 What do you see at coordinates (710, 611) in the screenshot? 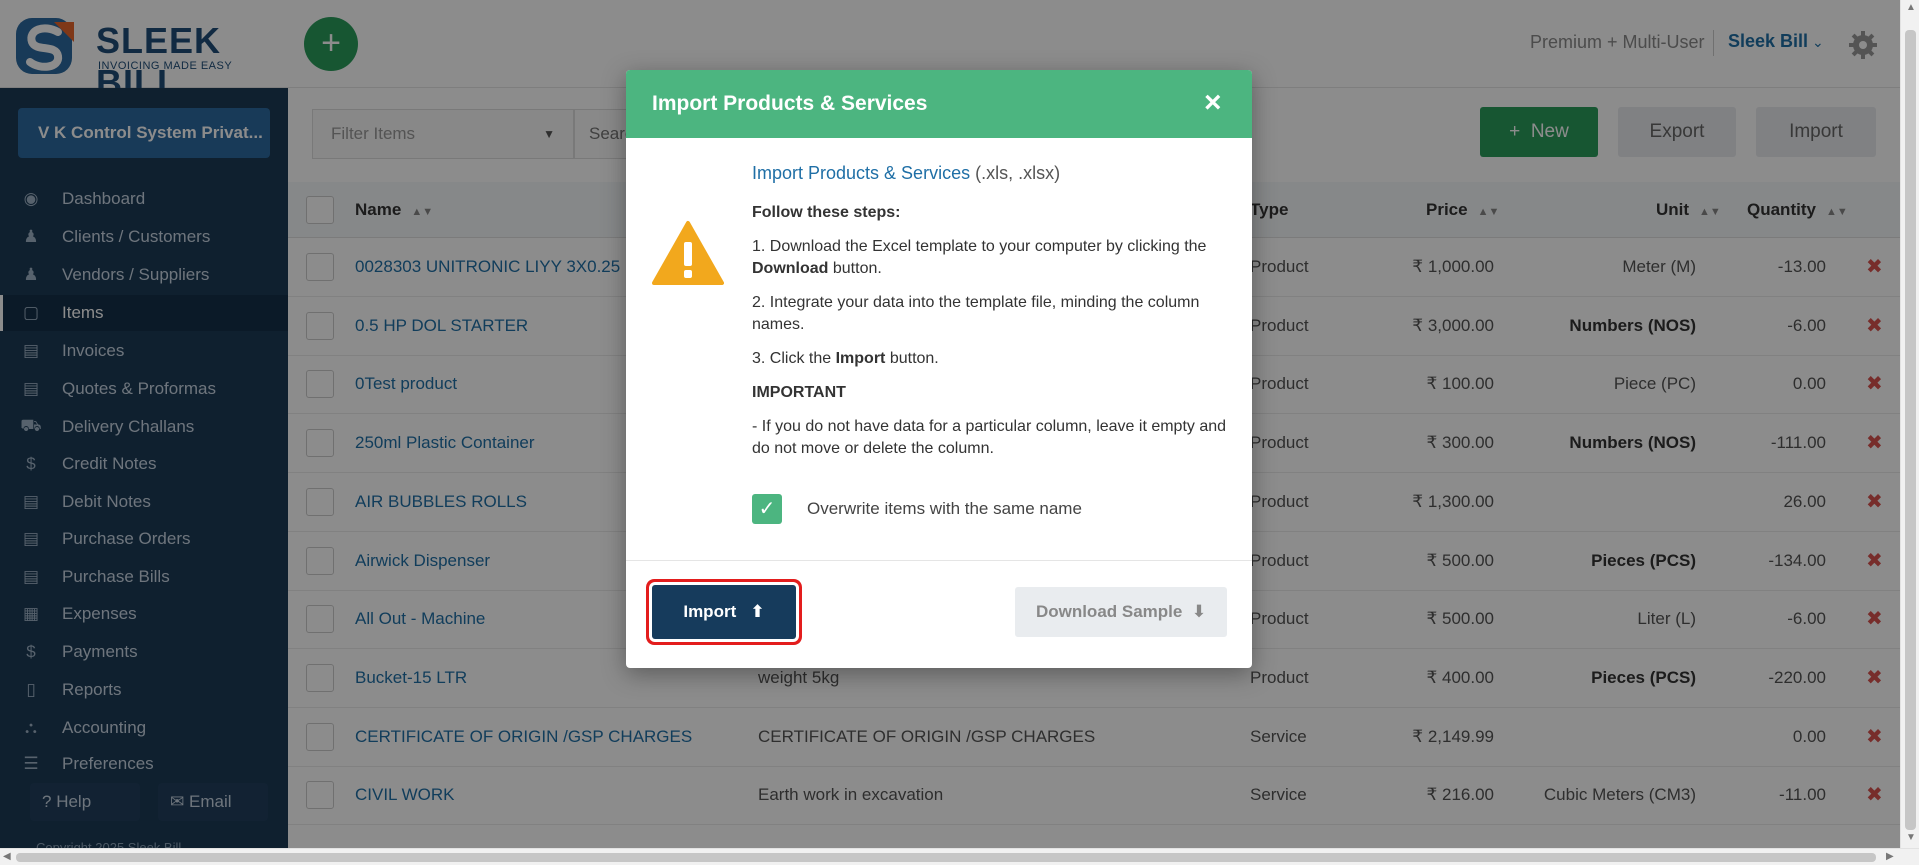
I see `import-submit-label: Import` at bounding box center [710, 611].